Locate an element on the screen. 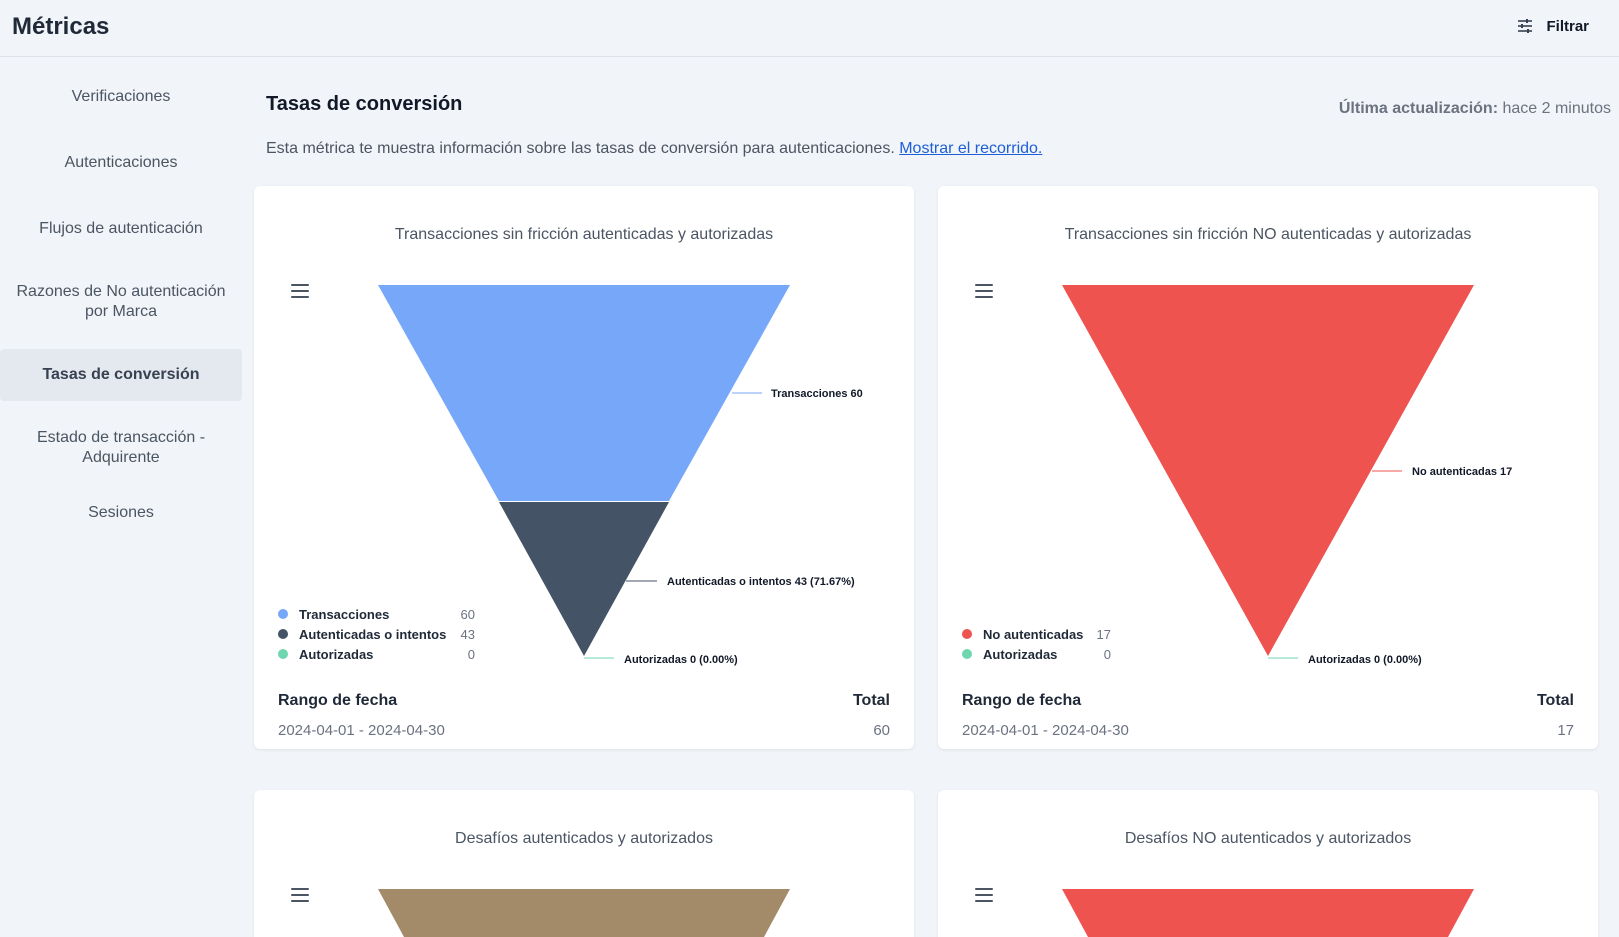  funnel-card-4: Desafíos NO autenticados y autorizados is located at coordinates (1268, 863).